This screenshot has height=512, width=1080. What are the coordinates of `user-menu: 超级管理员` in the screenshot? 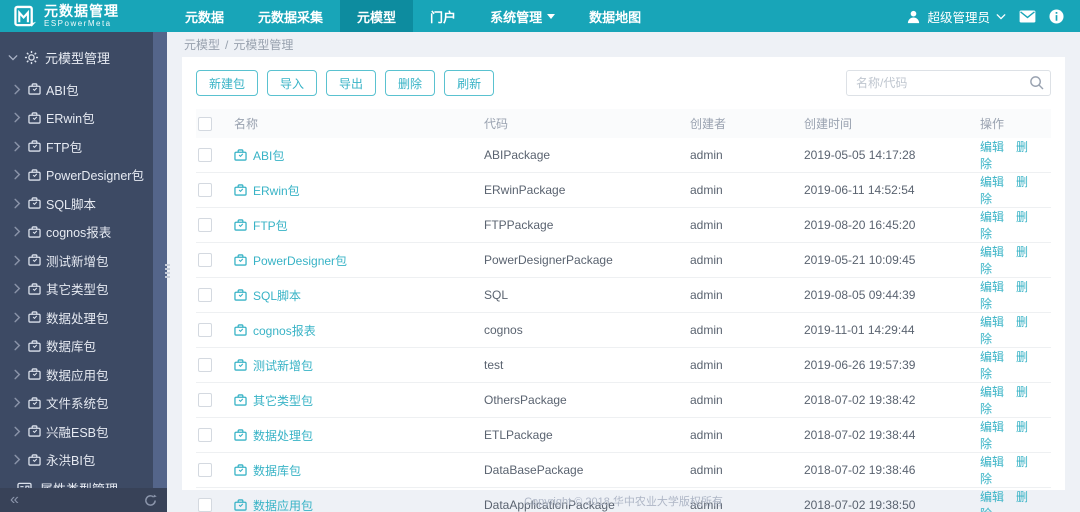 It's located at (956, 16).